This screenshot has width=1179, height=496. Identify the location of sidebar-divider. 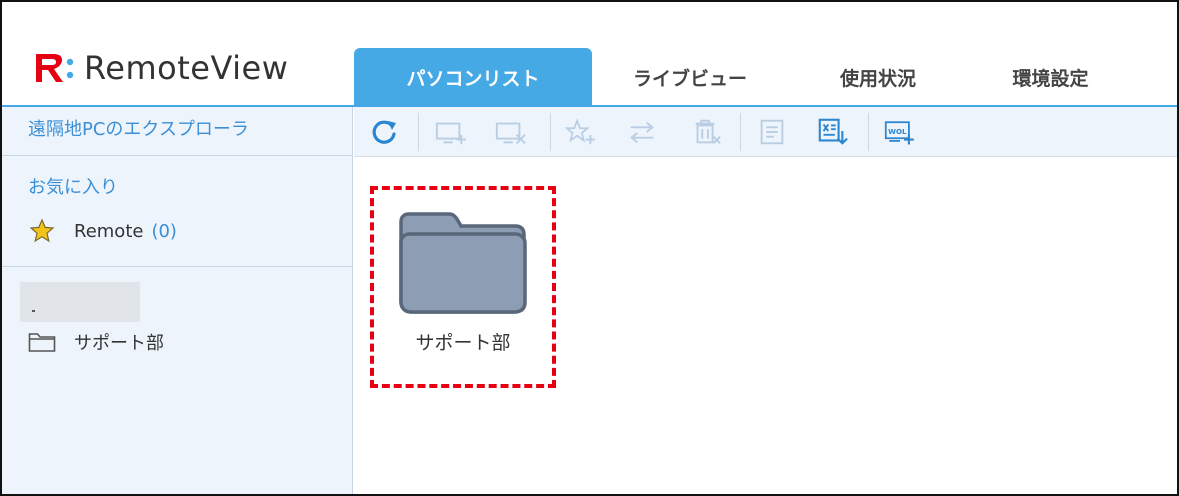
(177, 266).